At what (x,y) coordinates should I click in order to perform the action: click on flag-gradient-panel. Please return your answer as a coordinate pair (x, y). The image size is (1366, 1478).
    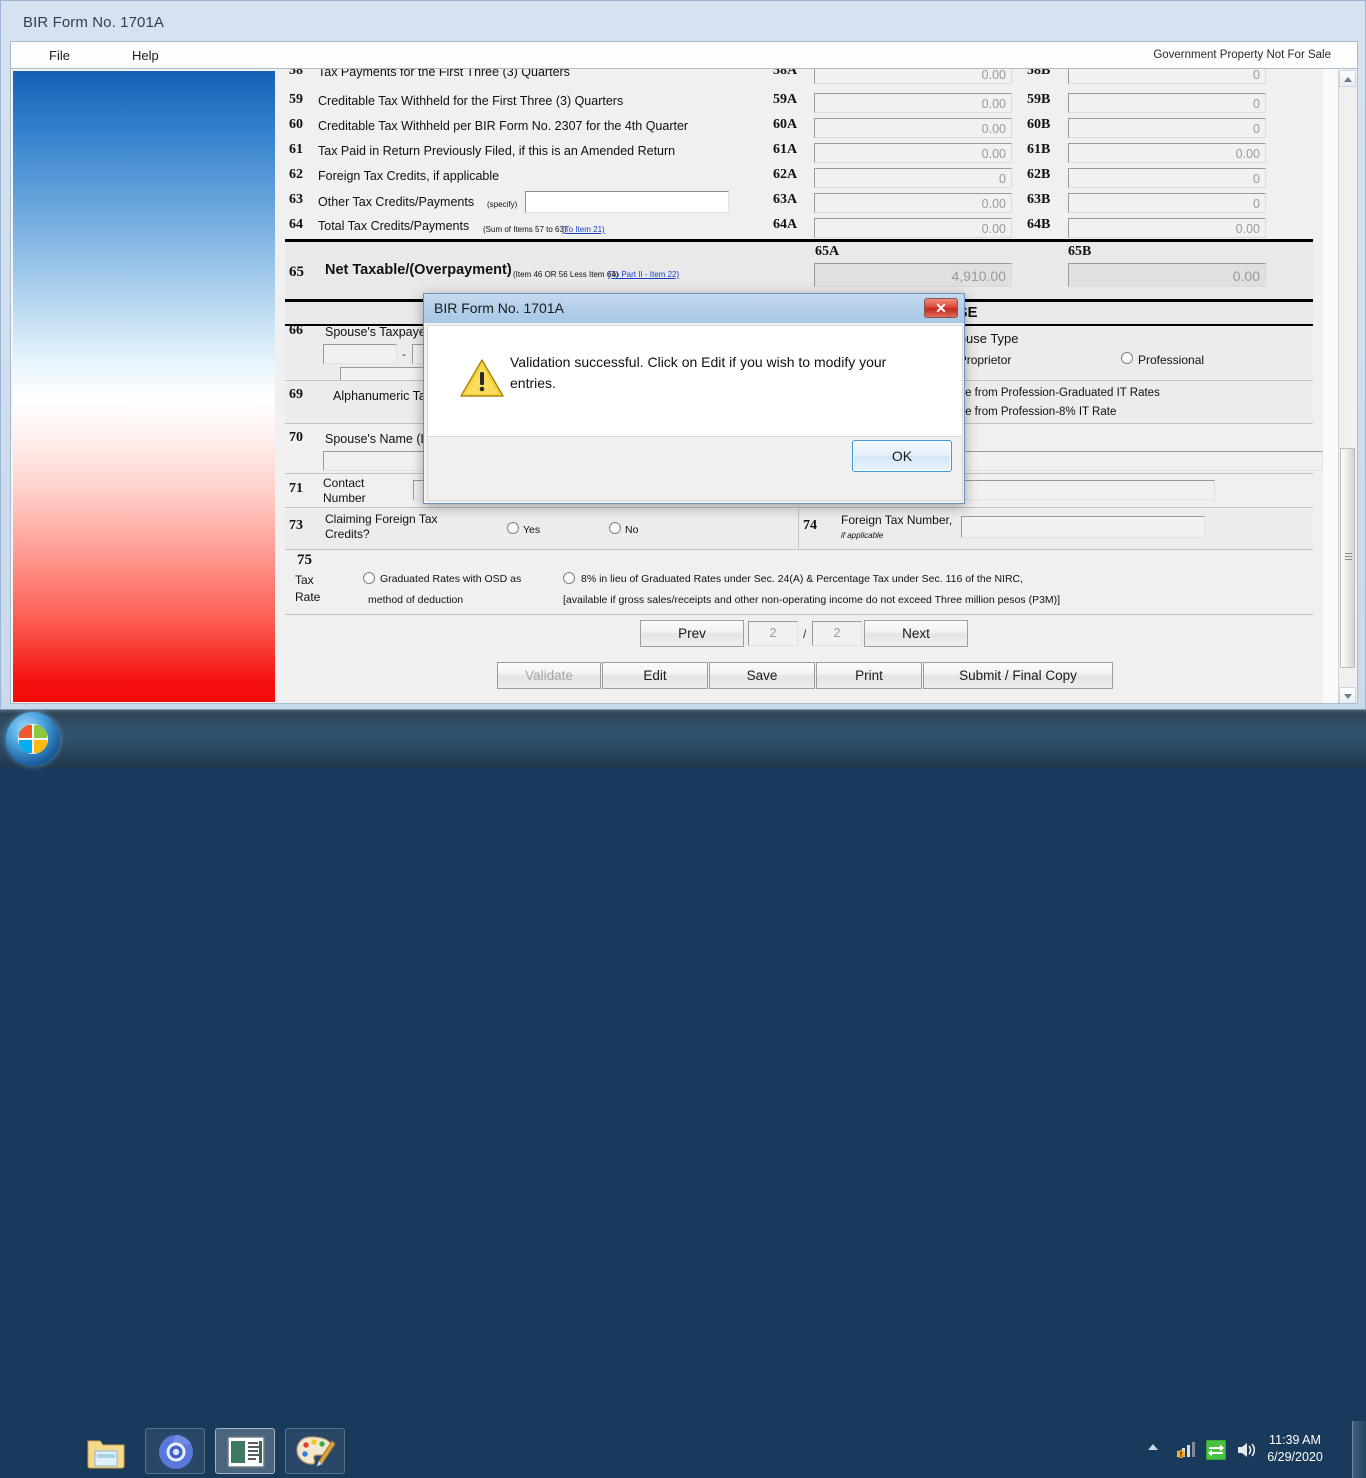
    Looking at the image, I should click on (144, 386).